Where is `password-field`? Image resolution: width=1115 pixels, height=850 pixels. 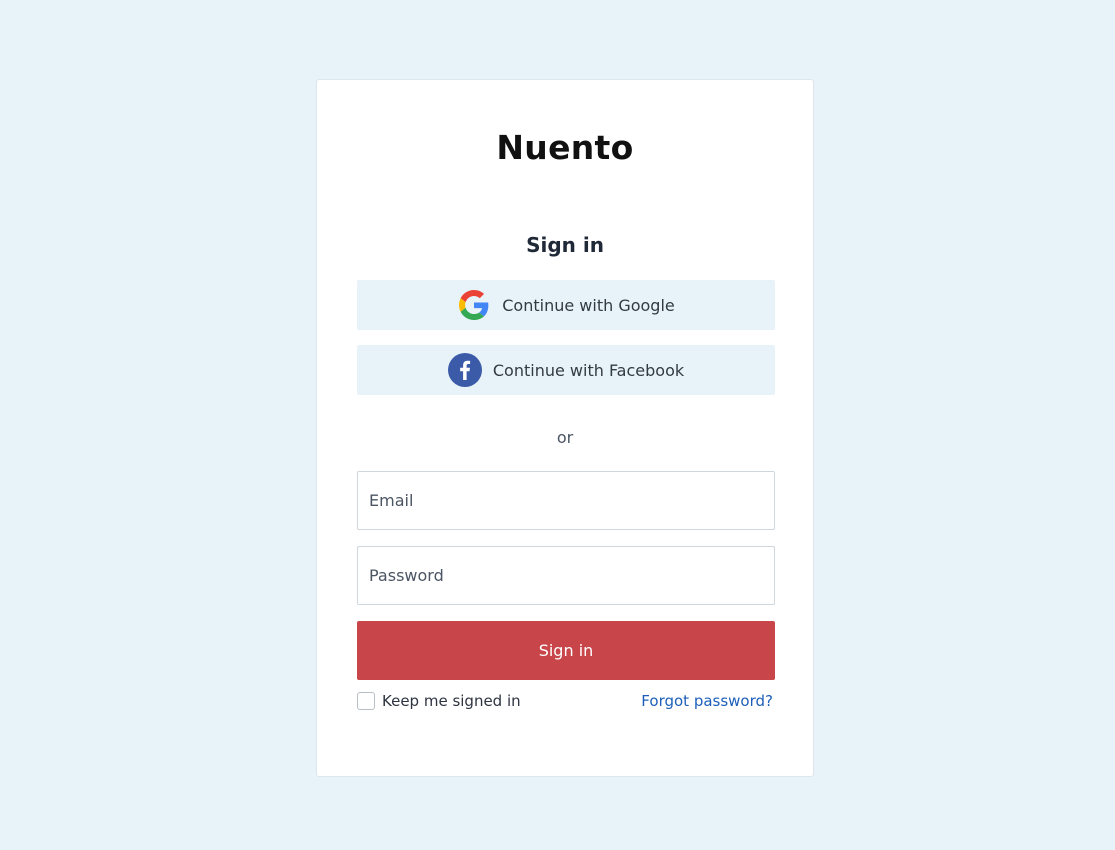 password-field is located at coordinates (566, 575).